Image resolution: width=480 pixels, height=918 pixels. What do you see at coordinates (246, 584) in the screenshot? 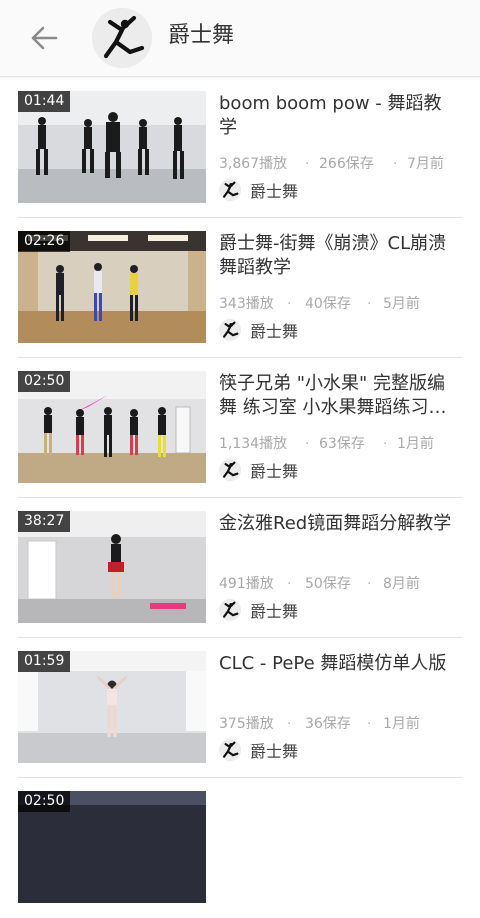
I see `play-count: 491播放` at bounding box center [246, 584].